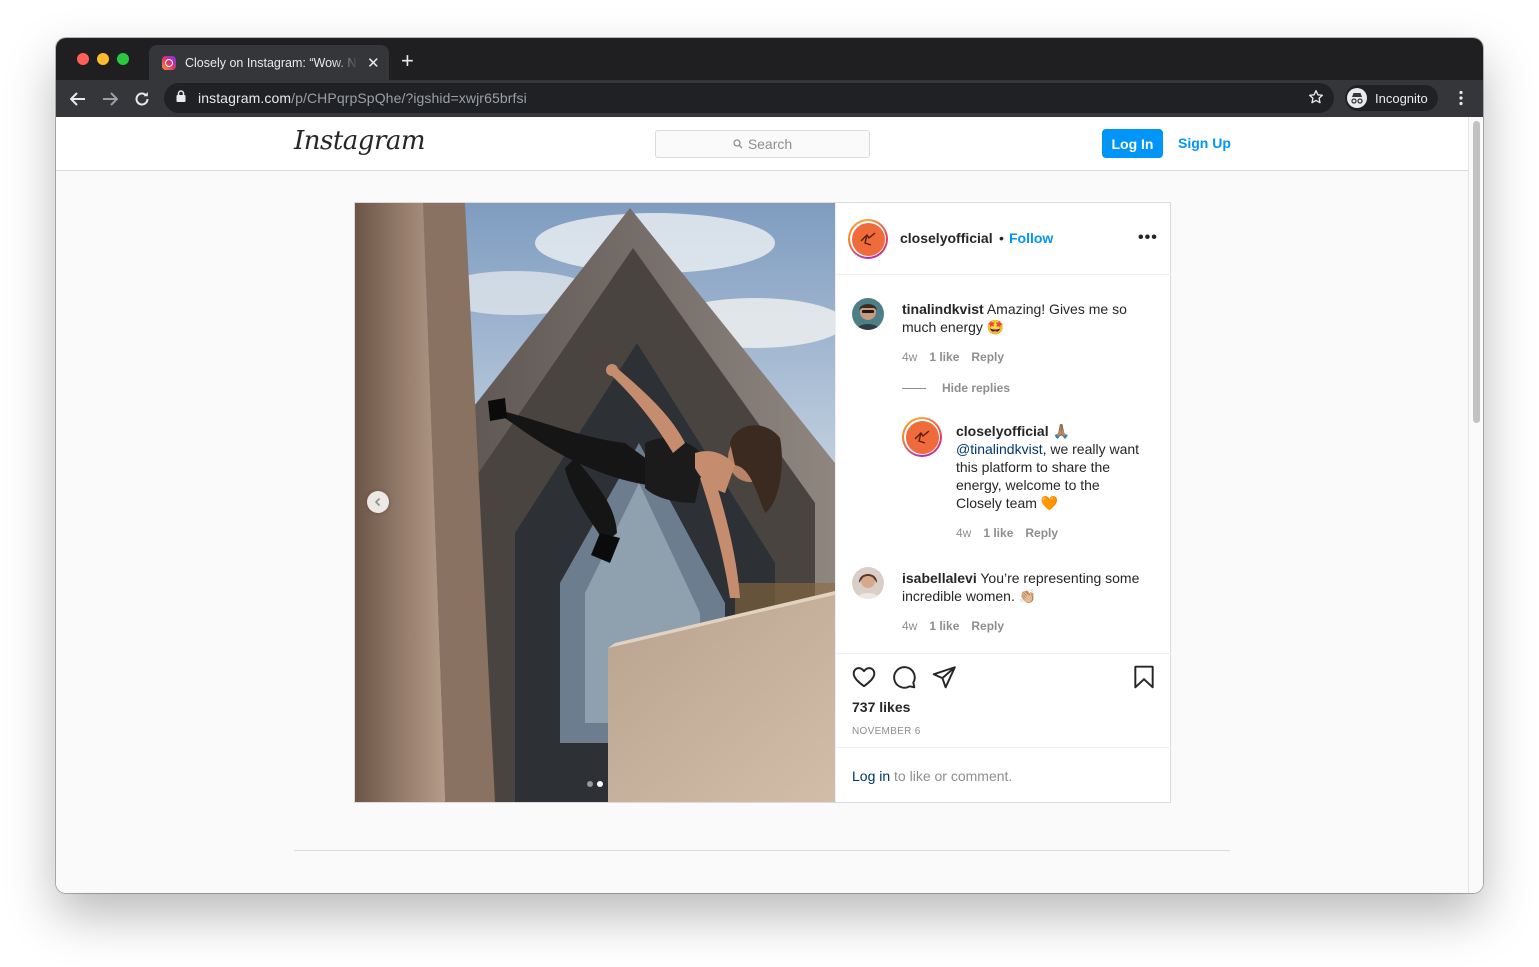 The image size is (1539, 967). I want to click on post-header: closelyofficial • Follow •••, so click(1003, 239).